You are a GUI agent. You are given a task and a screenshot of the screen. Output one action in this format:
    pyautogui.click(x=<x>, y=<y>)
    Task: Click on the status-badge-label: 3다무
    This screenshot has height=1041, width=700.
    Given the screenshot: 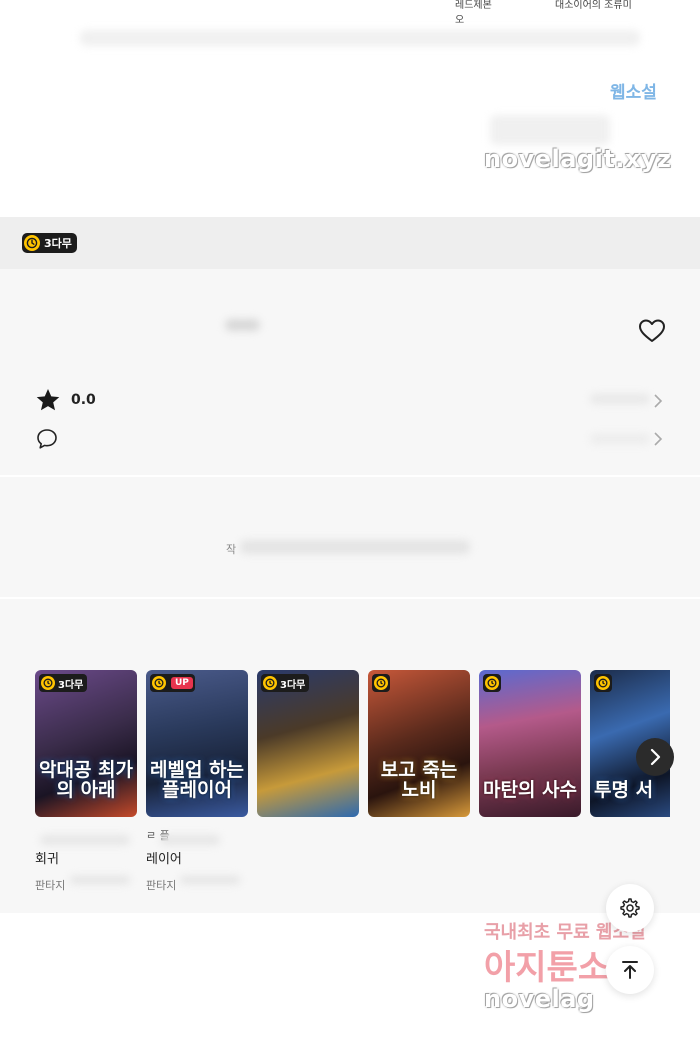 What is the action you would take?
    pyautogui.click(x=58, y=243)
    